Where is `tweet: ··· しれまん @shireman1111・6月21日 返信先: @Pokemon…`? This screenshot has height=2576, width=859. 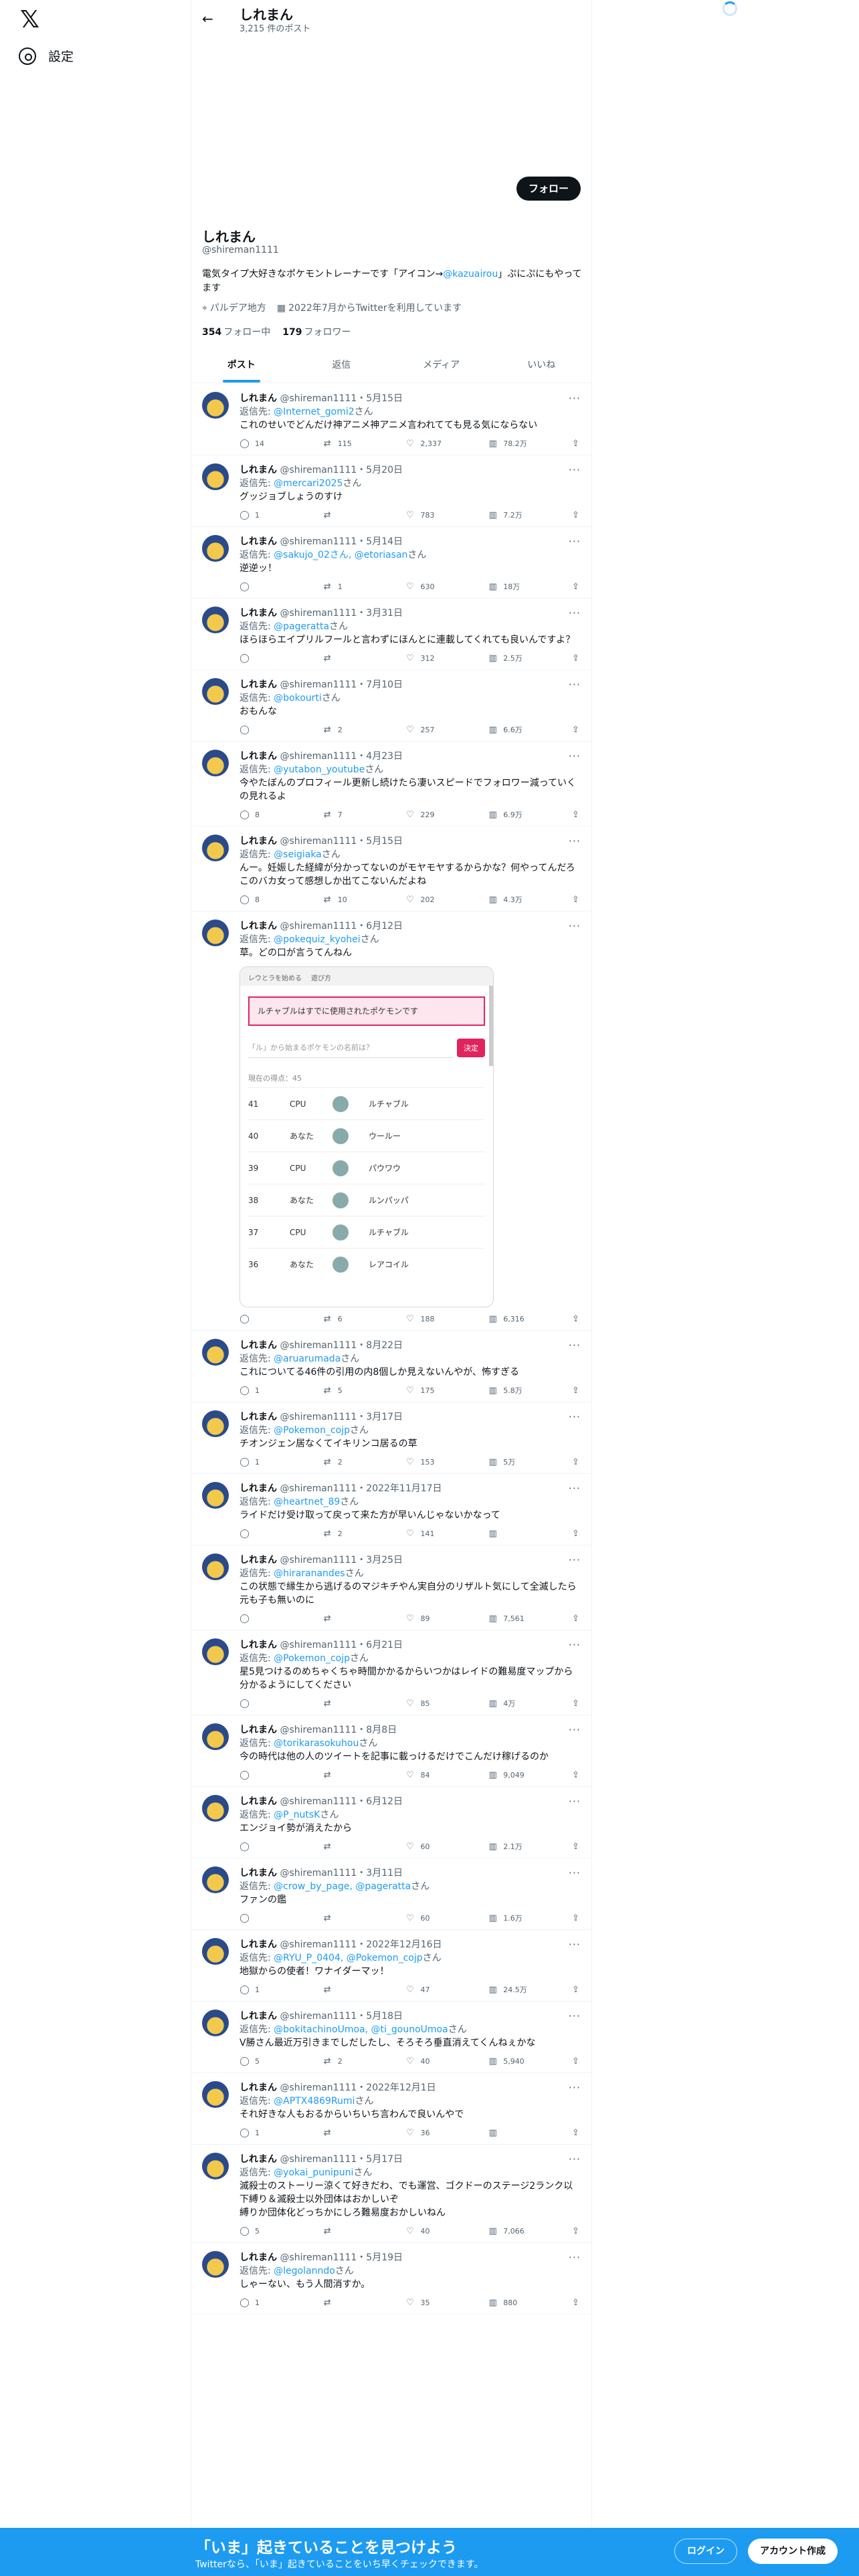 tweet: ··· しれまん @shireman1111・6月21日 返信先: @Pokemon… is located at coordinates (391, 1673).